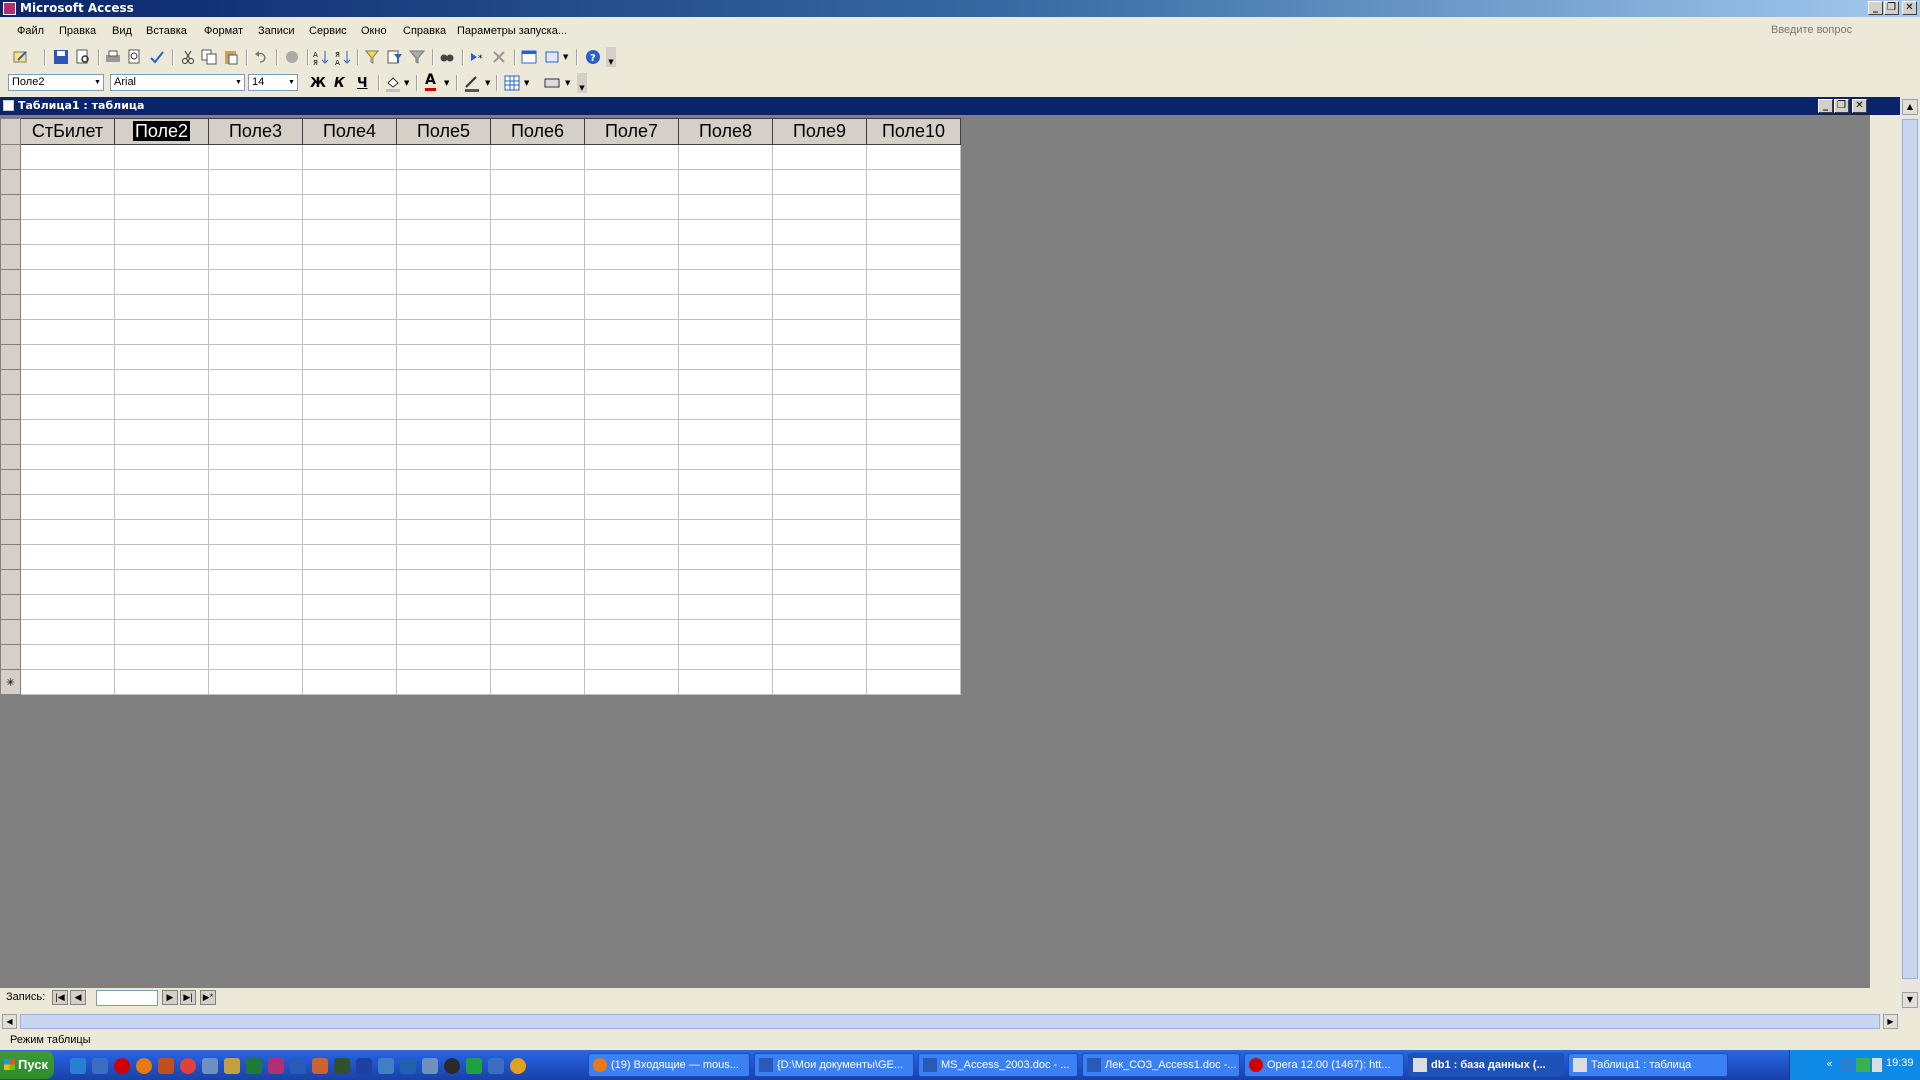 The width and height of the screenshot is (1920, 1080). What do you see at coordinates (362, 83) in the screenshot?
I see `underline-button: Ч` at bounding box center [362, 83].